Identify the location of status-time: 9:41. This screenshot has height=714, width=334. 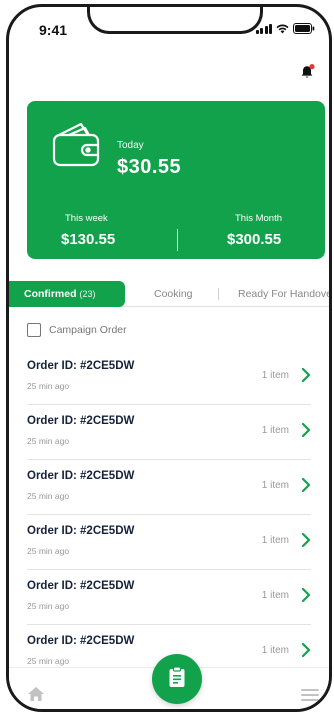
(53, 30).